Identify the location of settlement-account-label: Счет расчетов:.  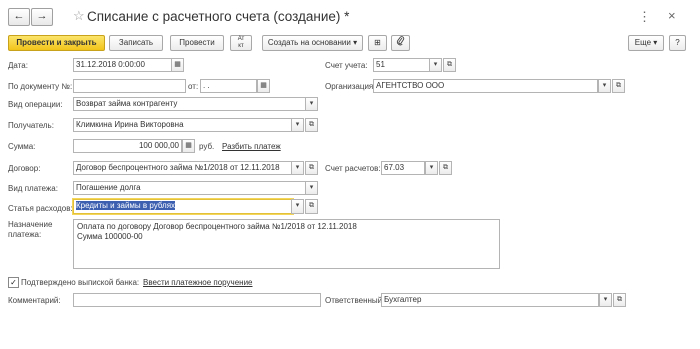
(353, 168).